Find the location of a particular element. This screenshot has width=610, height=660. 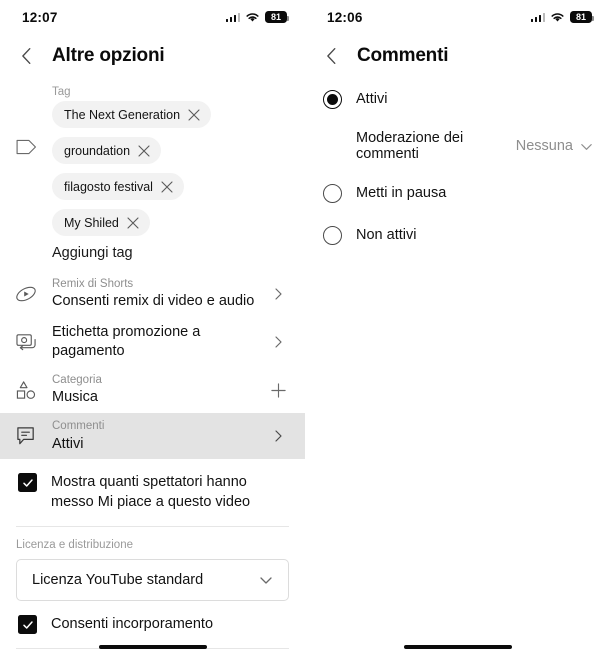

row-categoria: Categoria Musica is located at coordinates (152, 390).